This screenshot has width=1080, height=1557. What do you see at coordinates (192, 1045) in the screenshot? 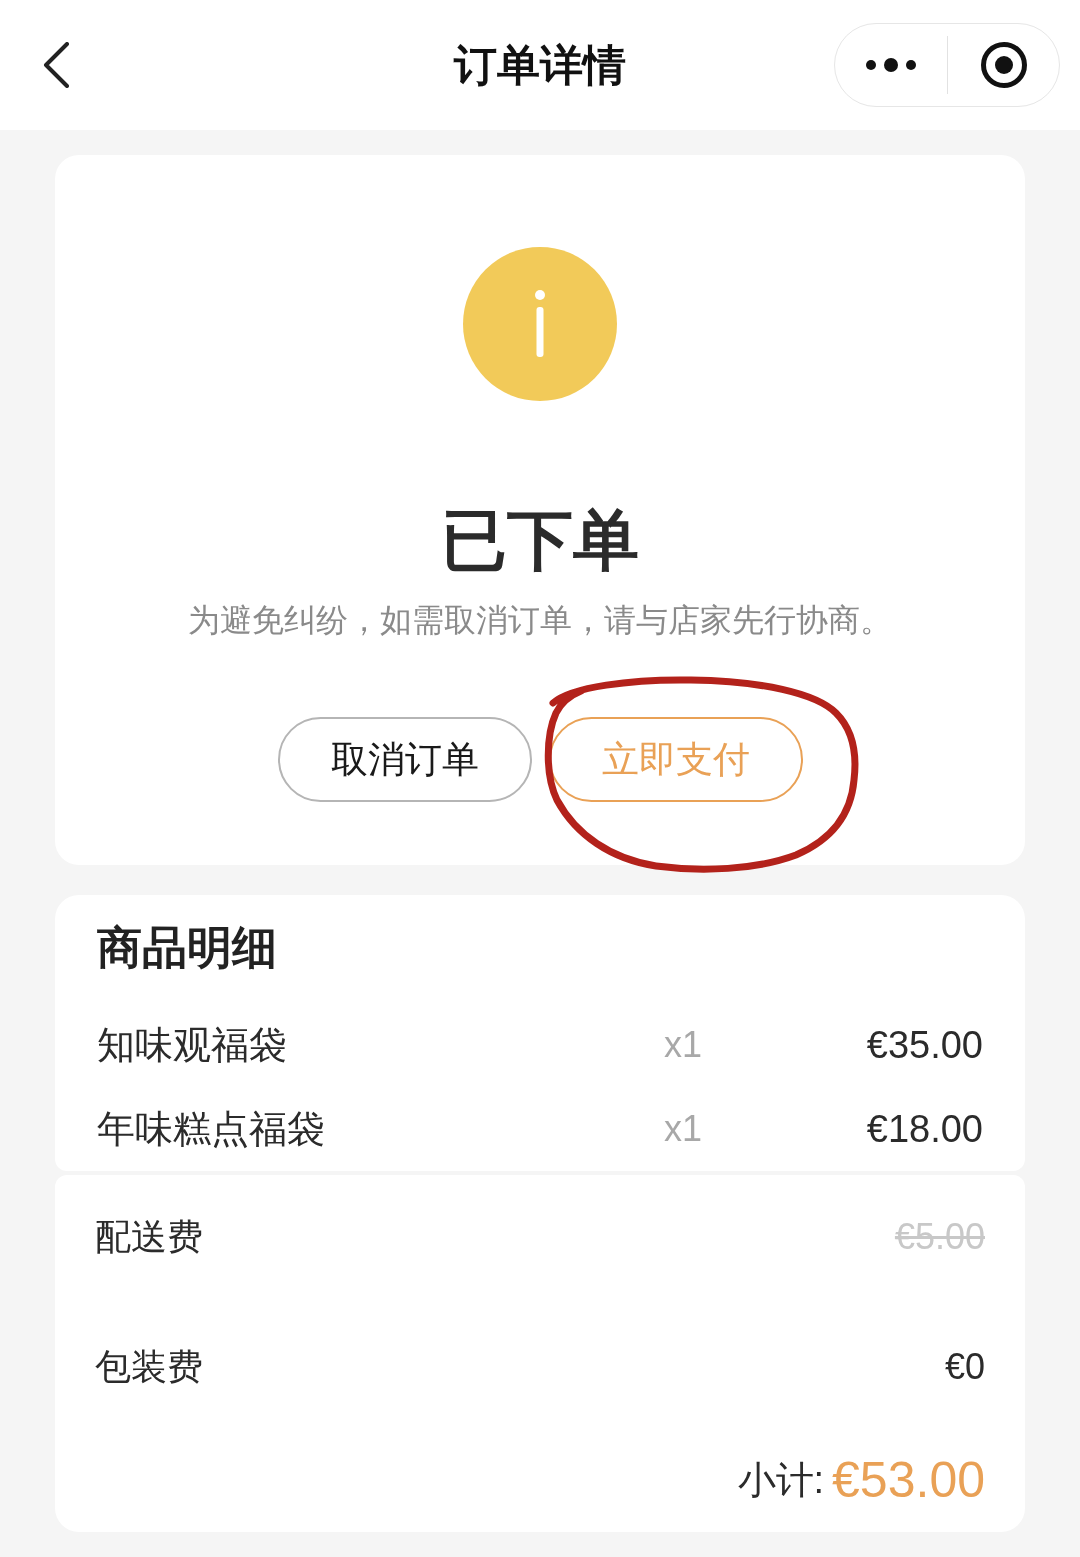
I see `item-name: 知味观福袋` at bounding box center [192, 1045].